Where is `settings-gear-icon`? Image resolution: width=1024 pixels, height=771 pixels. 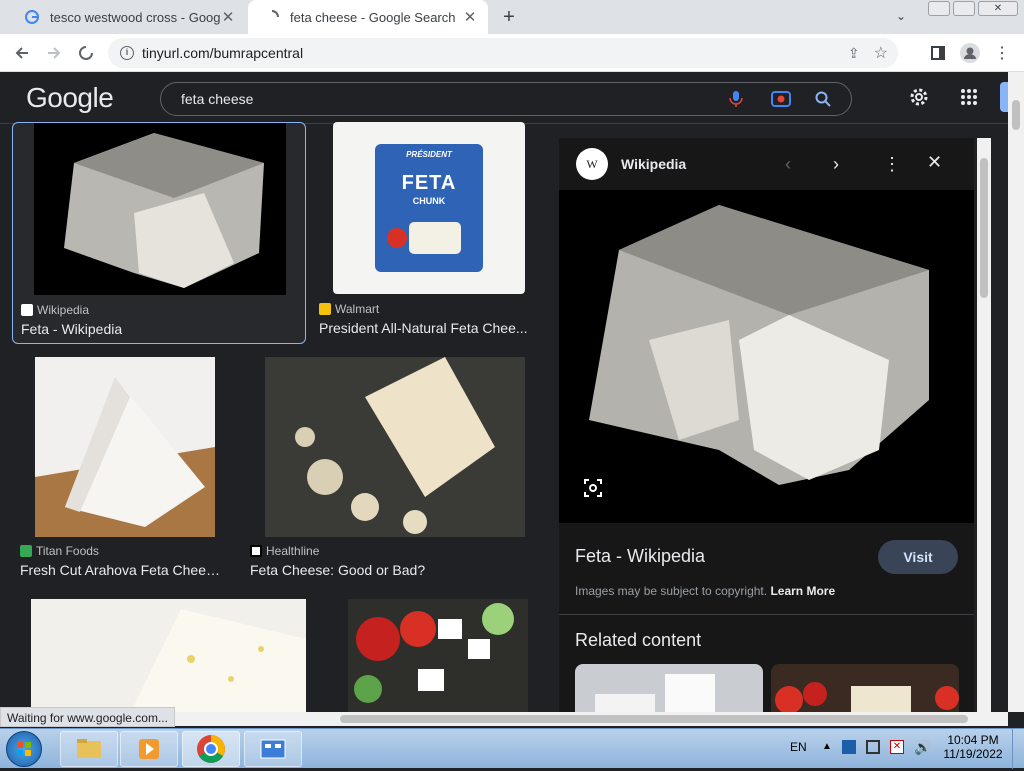 settings-gear-icon is located at coordinates (919, 99).